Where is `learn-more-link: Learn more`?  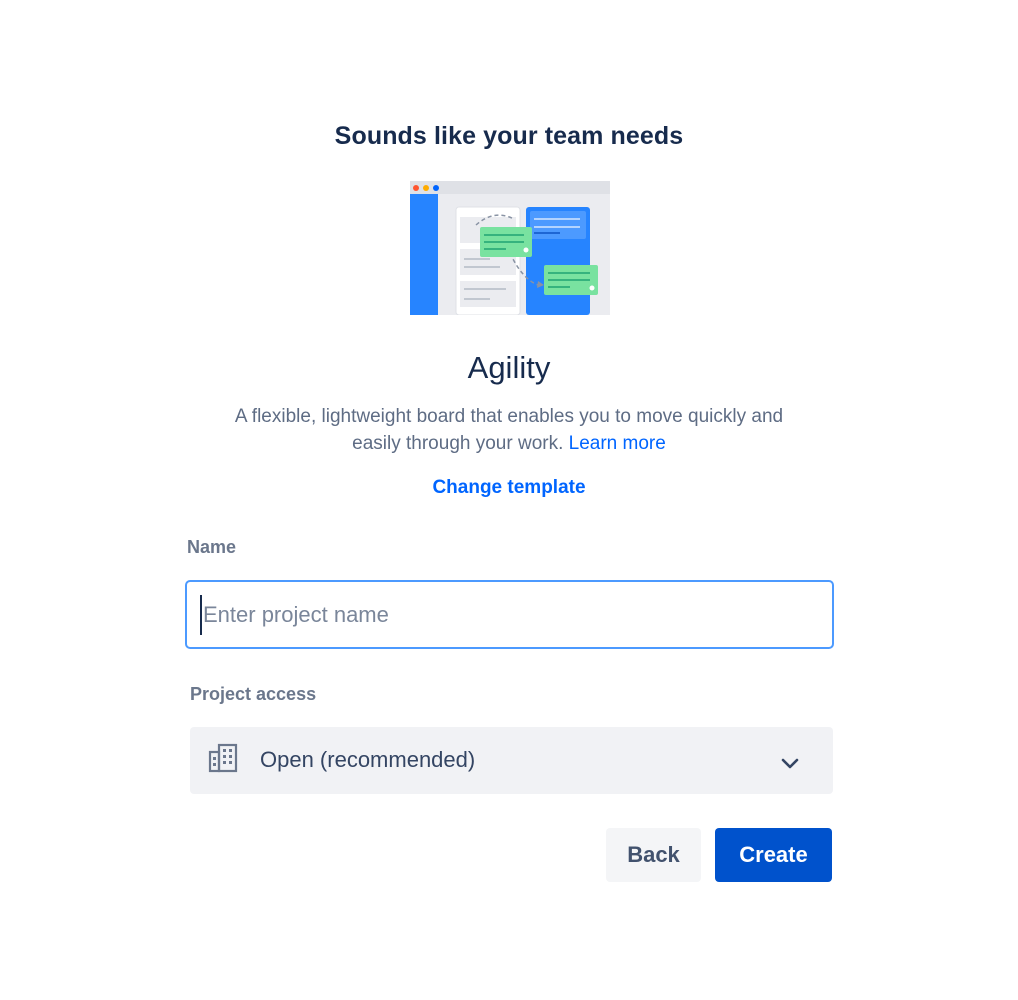 learn-more-link: Learn more is located at coordinates (617, 443).